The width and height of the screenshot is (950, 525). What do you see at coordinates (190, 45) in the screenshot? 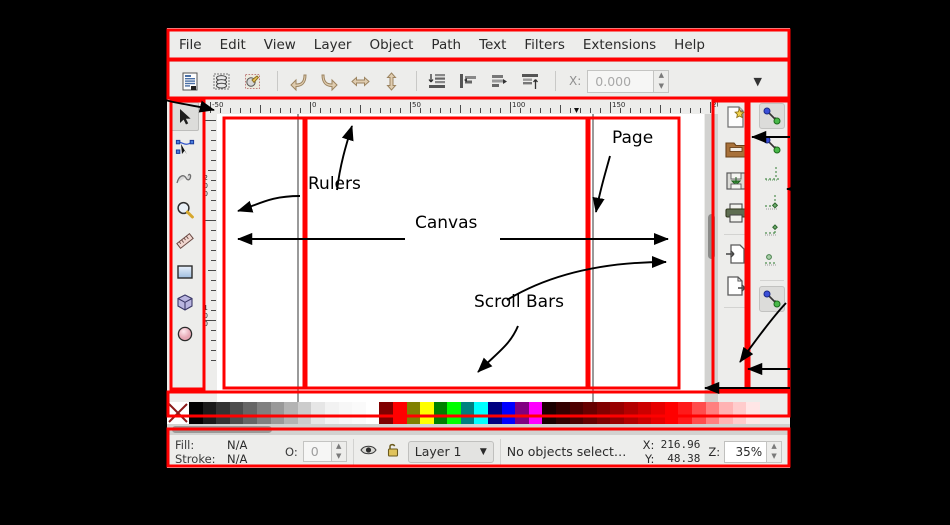
I see `menu-item-file: File` at bounding box center [190, 45].